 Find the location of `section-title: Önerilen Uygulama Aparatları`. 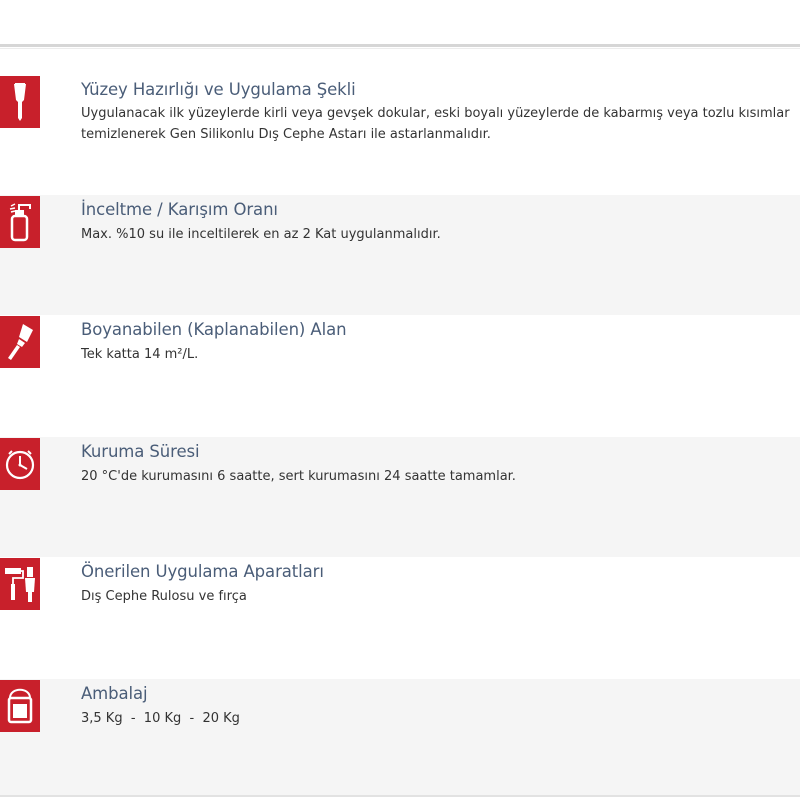

section-title: Önerilen Uygulama Aparatları is located at coordinates (202, 571).